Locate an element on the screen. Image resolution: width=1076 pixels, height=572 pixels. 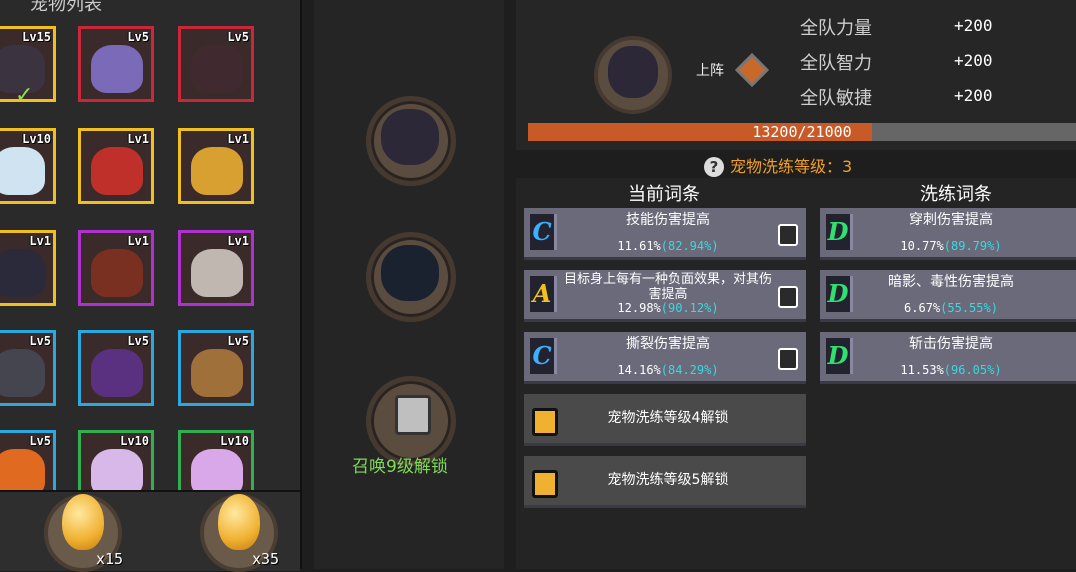
stat-label-intelligence: 全队智力 is located at coordinates (836, 63).